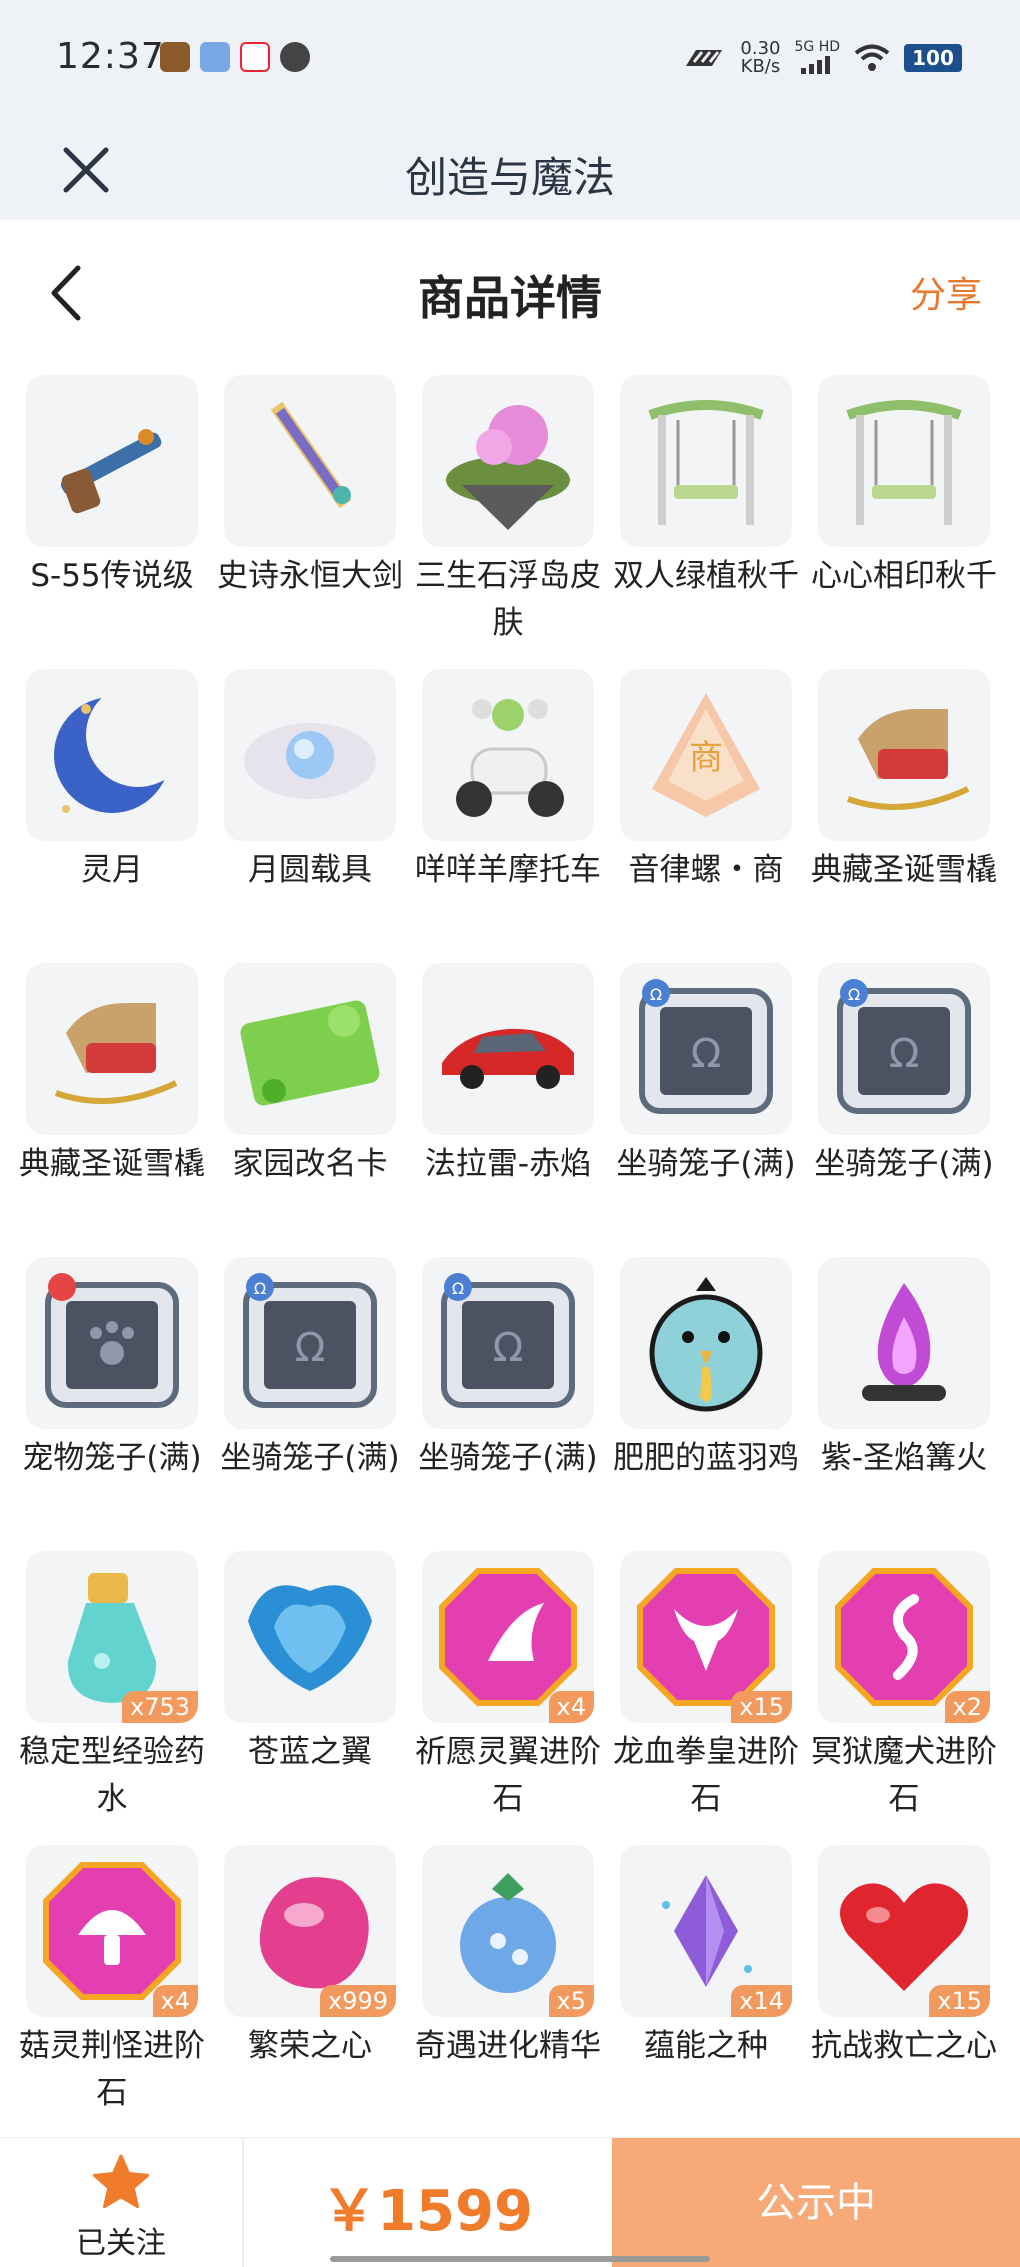 This screenshot has height=2267, width=1020. Describe the element at coordinates (110, 56) in the screenshot. I see `status-time: 12:37` at that location.